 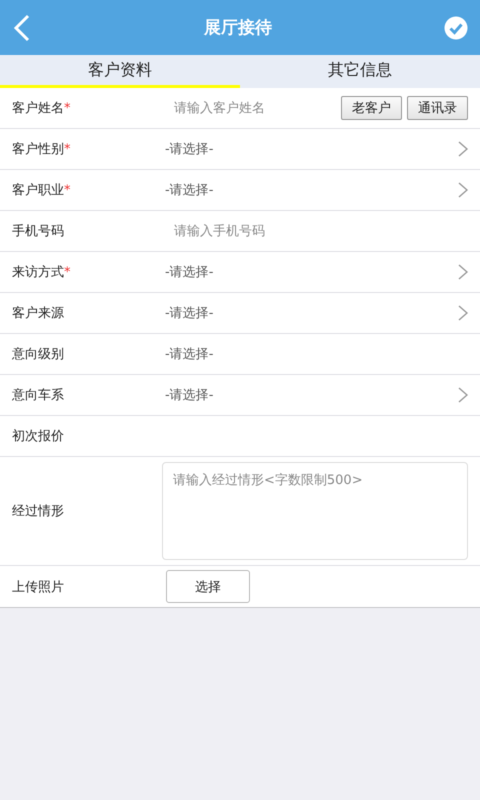 I want to click on checkmark-icon, so click(x=456, y=28).